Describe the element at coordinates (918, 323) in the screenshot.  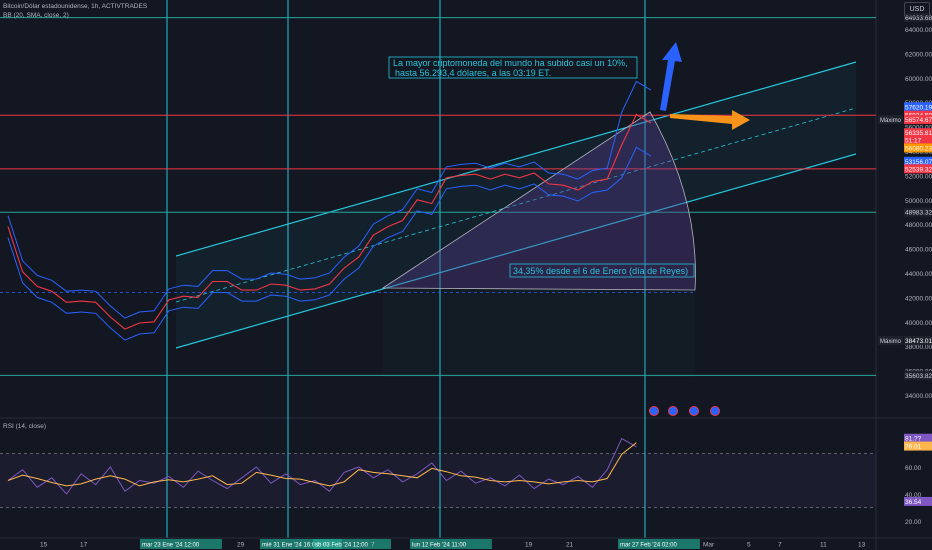
I see `price-tick-label: 40000.00` at that location.